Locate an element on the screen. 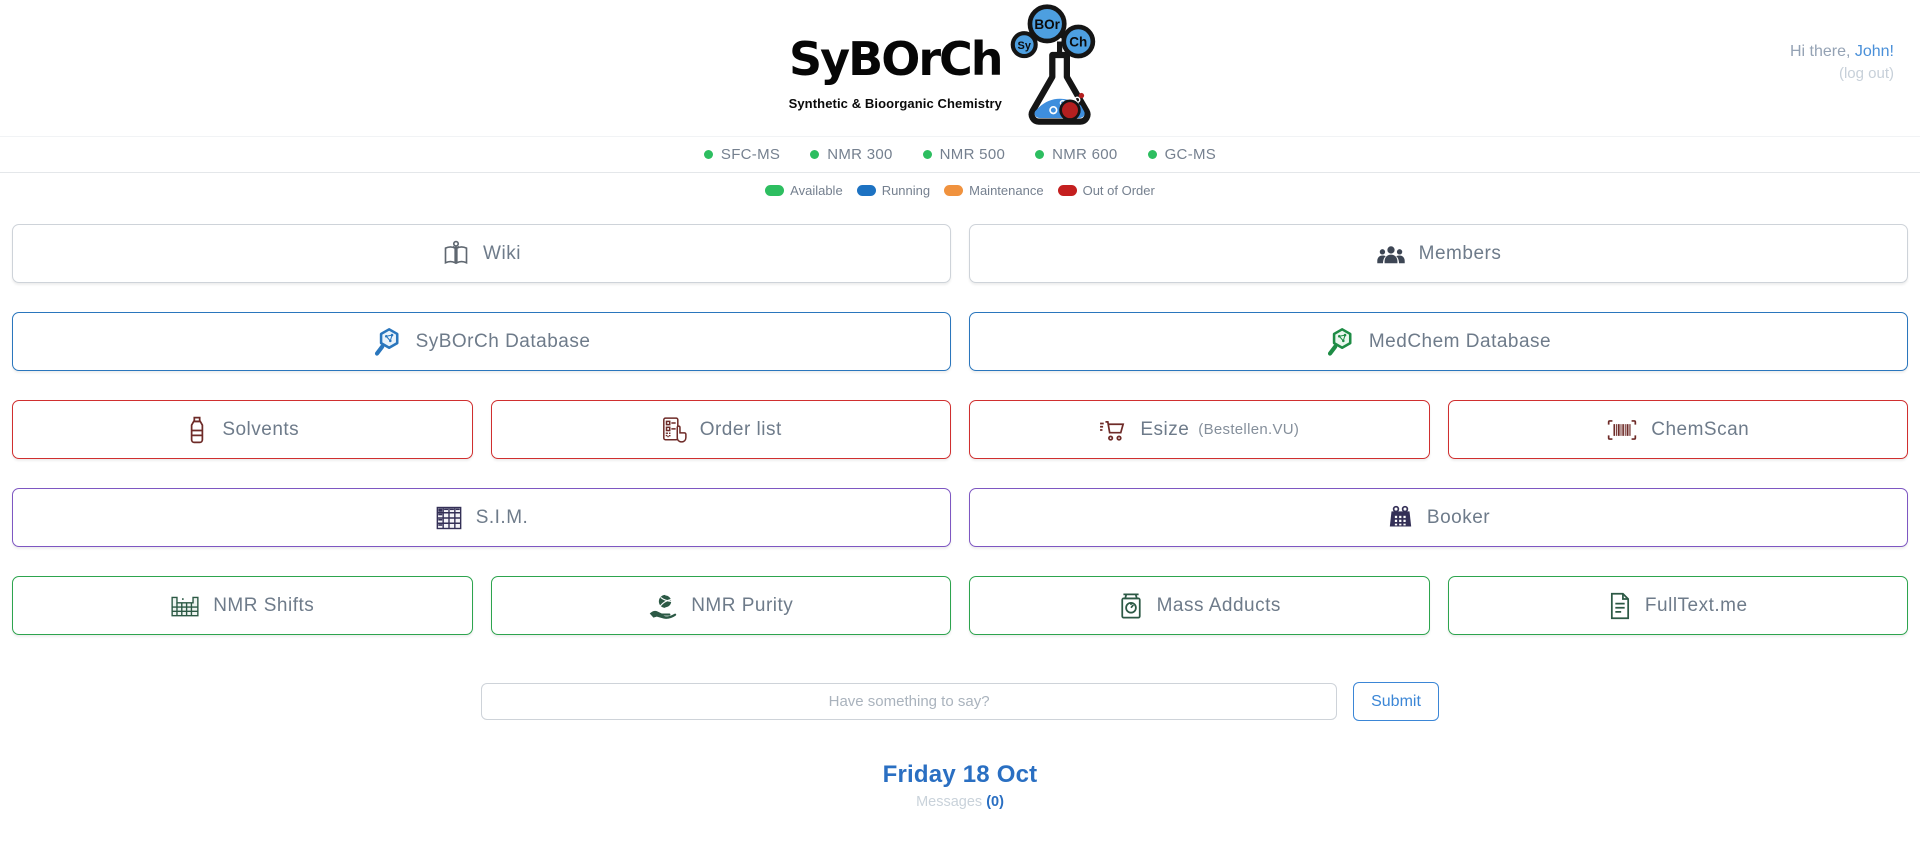 The image size is (1920, 850). tile-order-list: Order list is located at coordinates (720, 429).